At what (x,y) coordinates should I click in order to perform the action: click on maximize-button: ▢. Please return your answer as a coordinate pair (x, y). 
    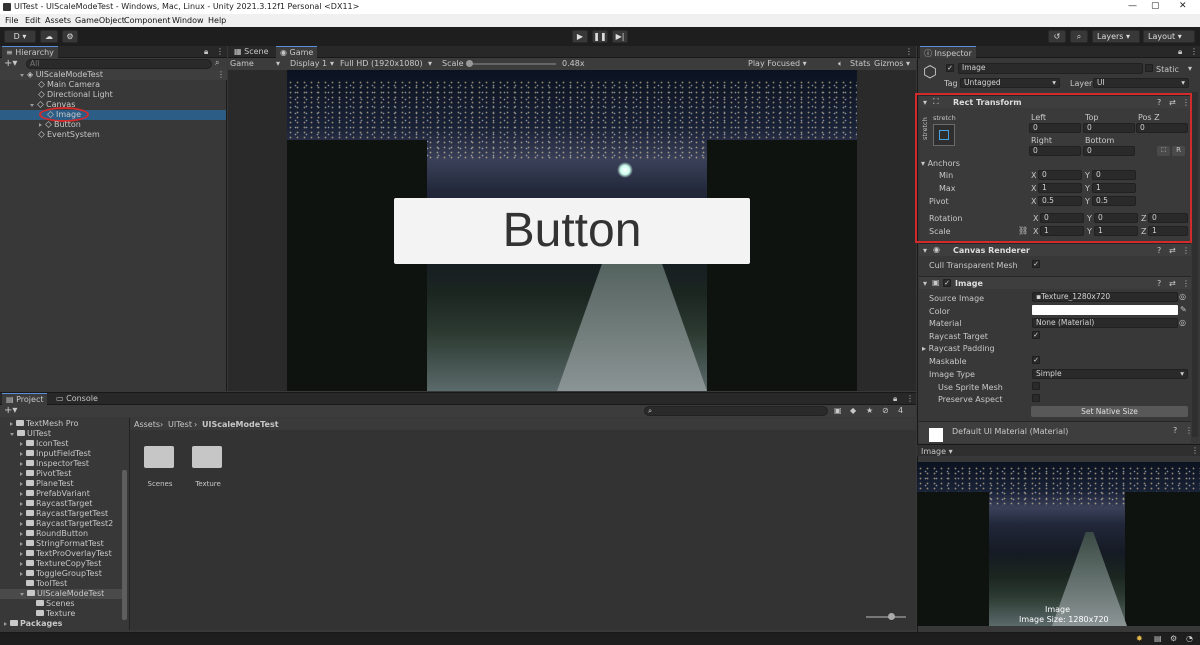
    Looking at the image, I should click on (1155, 6).